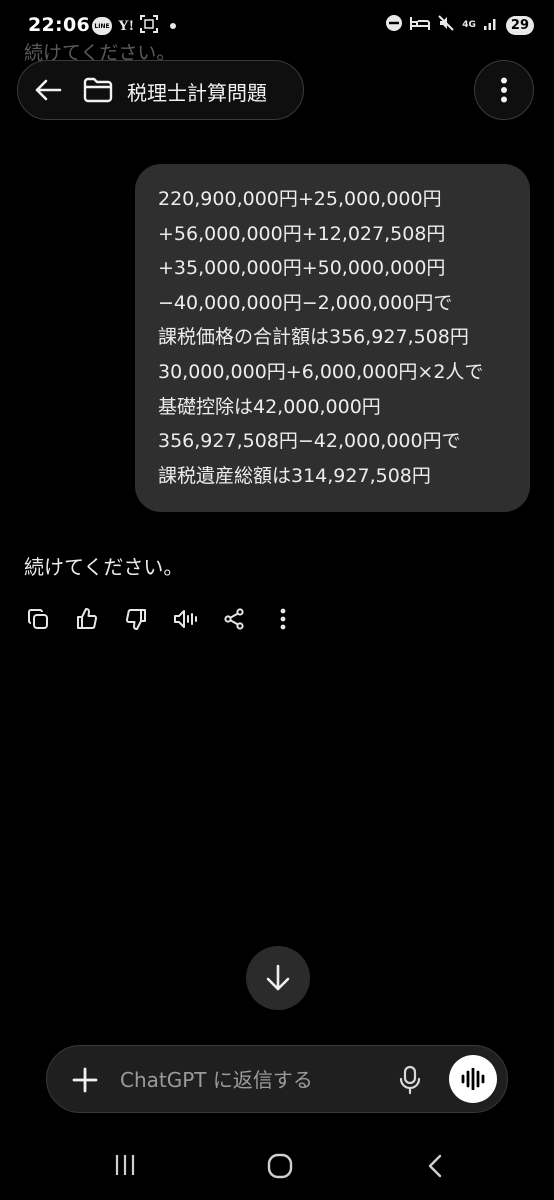 The image size is (554, 1200). Describe the element at coordinates (197, 91) in the screenshot. I see `chat-title: 税理士計算問題` at that location.